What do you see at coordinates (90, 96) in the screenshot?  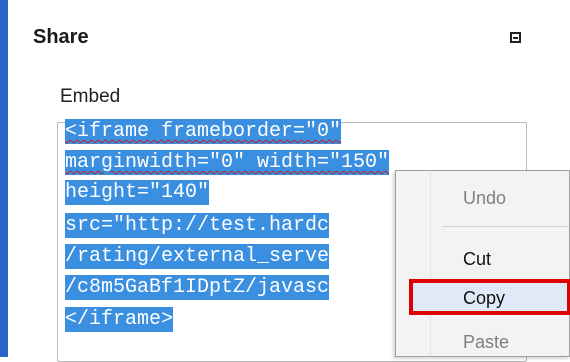 I see `embed-label: Embed` at bounding box center [90, 96].